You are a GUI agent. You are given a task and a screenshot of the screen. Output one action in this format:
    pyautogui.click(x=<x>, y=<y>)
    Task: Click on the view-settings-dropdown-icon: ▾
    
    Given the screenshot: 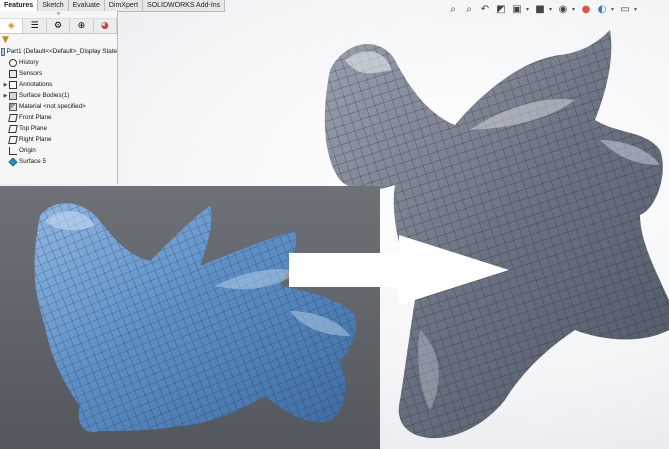 What is the action you would take?
    pyautogui.click(x=636, y=9)
    